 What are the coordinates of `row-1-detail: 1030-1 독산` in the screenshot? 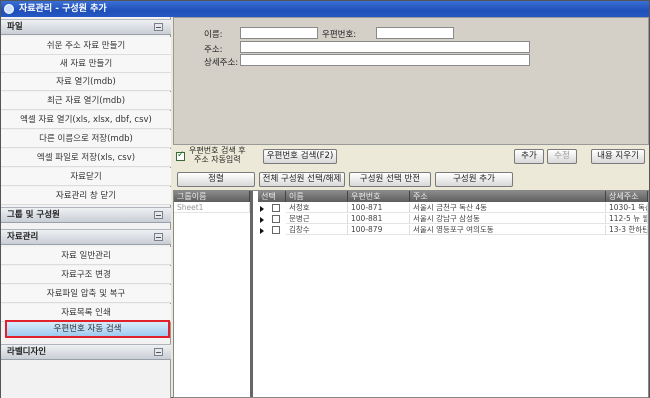 It's located at (627, 208).